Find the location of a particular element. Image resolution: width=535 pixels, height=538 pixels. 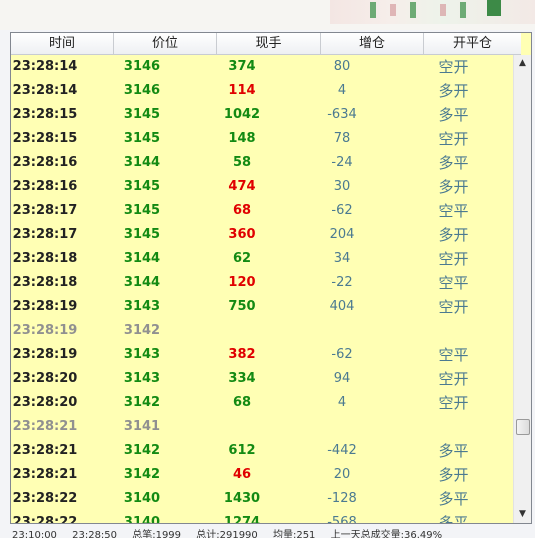

cell-open-interest: -62 is located at coordinates (342, 354).